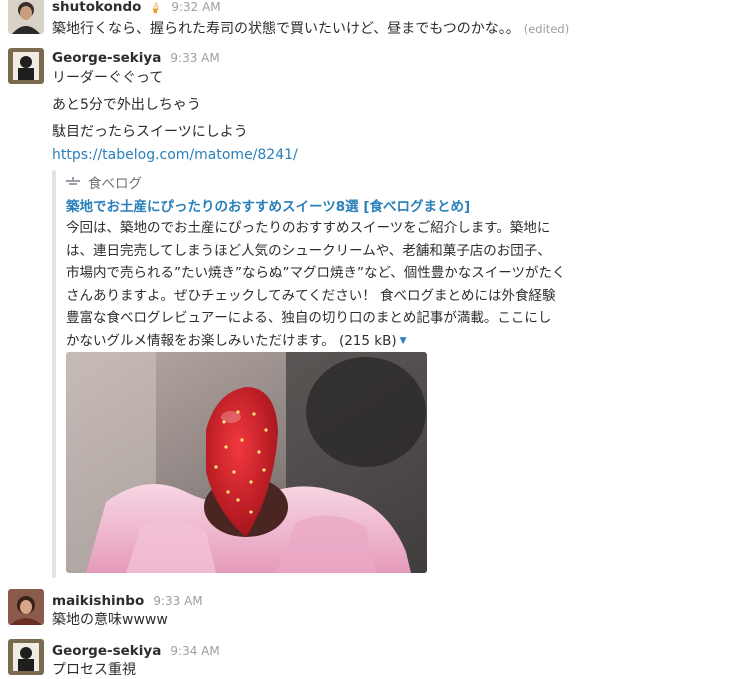 Image resolution: width=736 pixels, height=679 pixels. I want to click on message-link: https://tabelog.com/matome/8241/, so click(175, 155).